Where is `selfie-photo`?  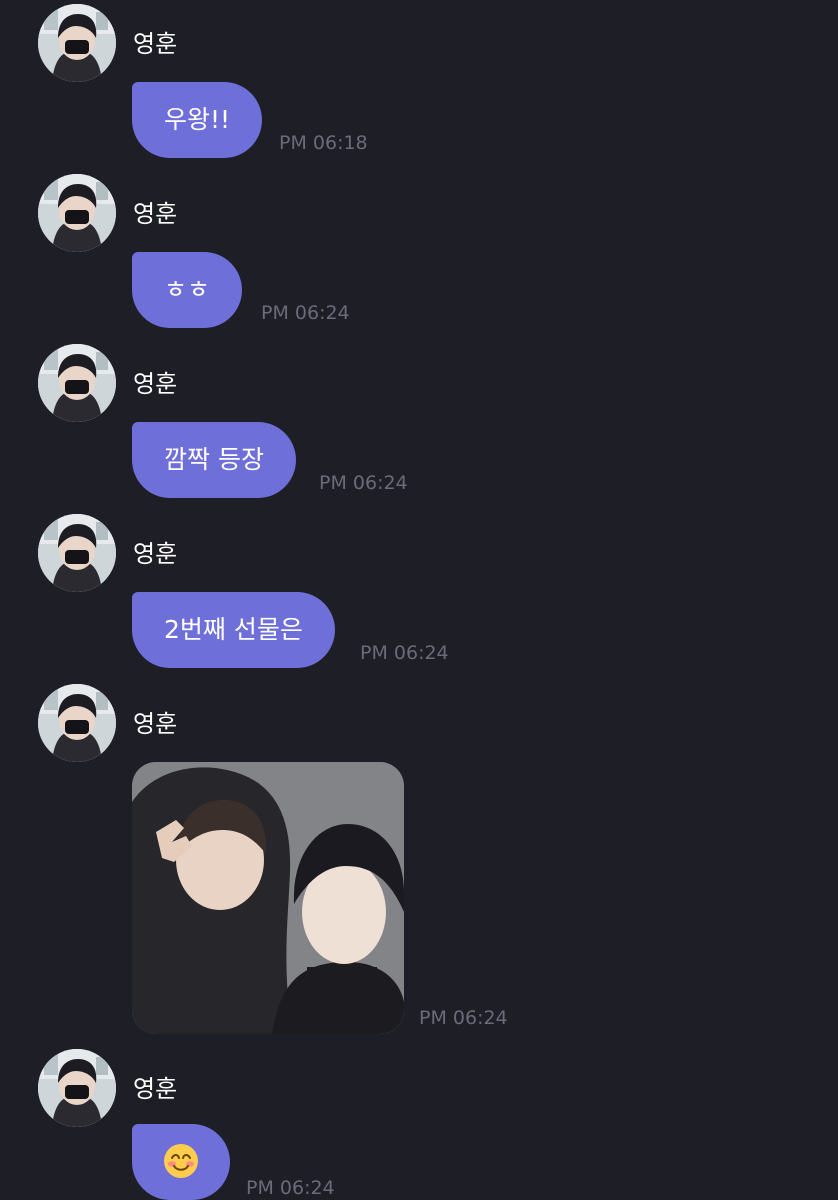 selfie-photo is located at coordinates (268, 898).